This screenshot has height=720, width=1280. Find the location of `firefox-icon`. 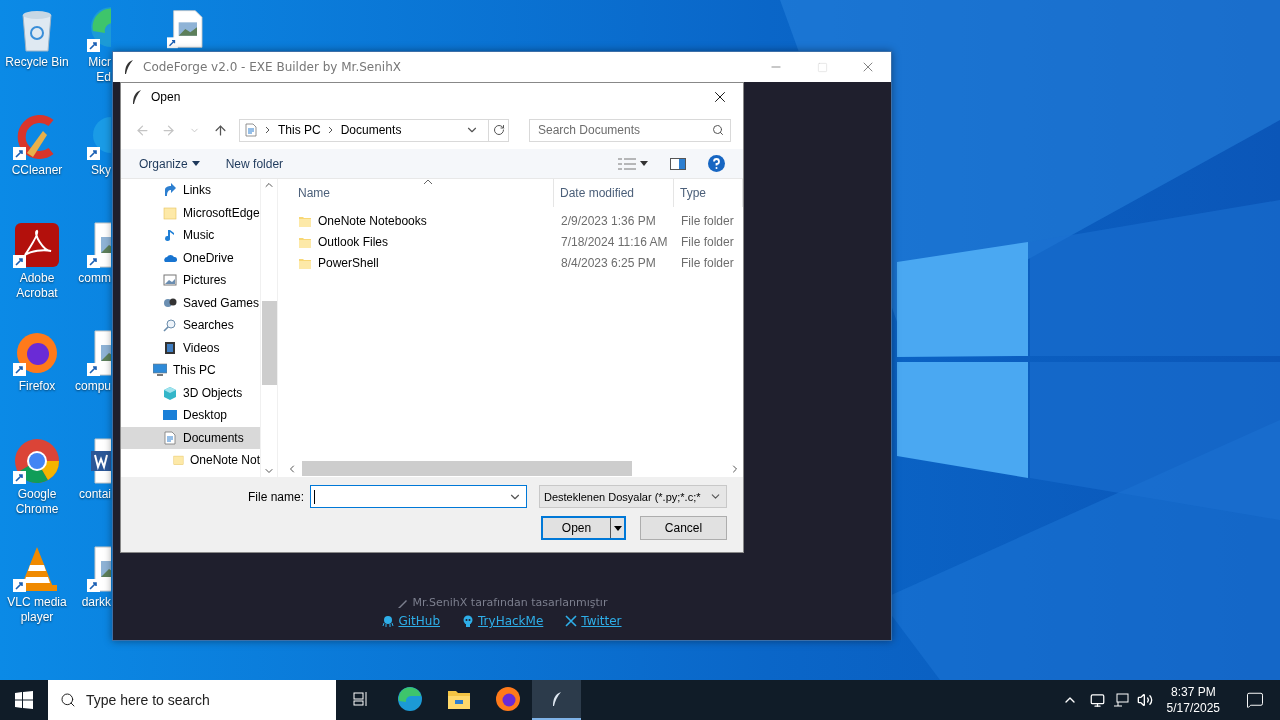

firefox-icon is located at coordinates (507, 699).